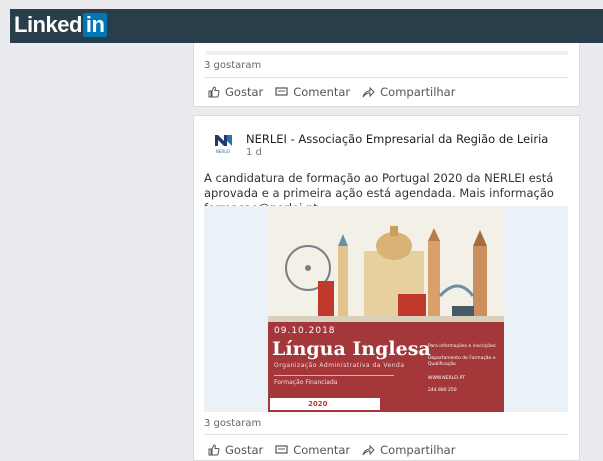  I want to click on top-navbar: Linked in, so click(306, 26).